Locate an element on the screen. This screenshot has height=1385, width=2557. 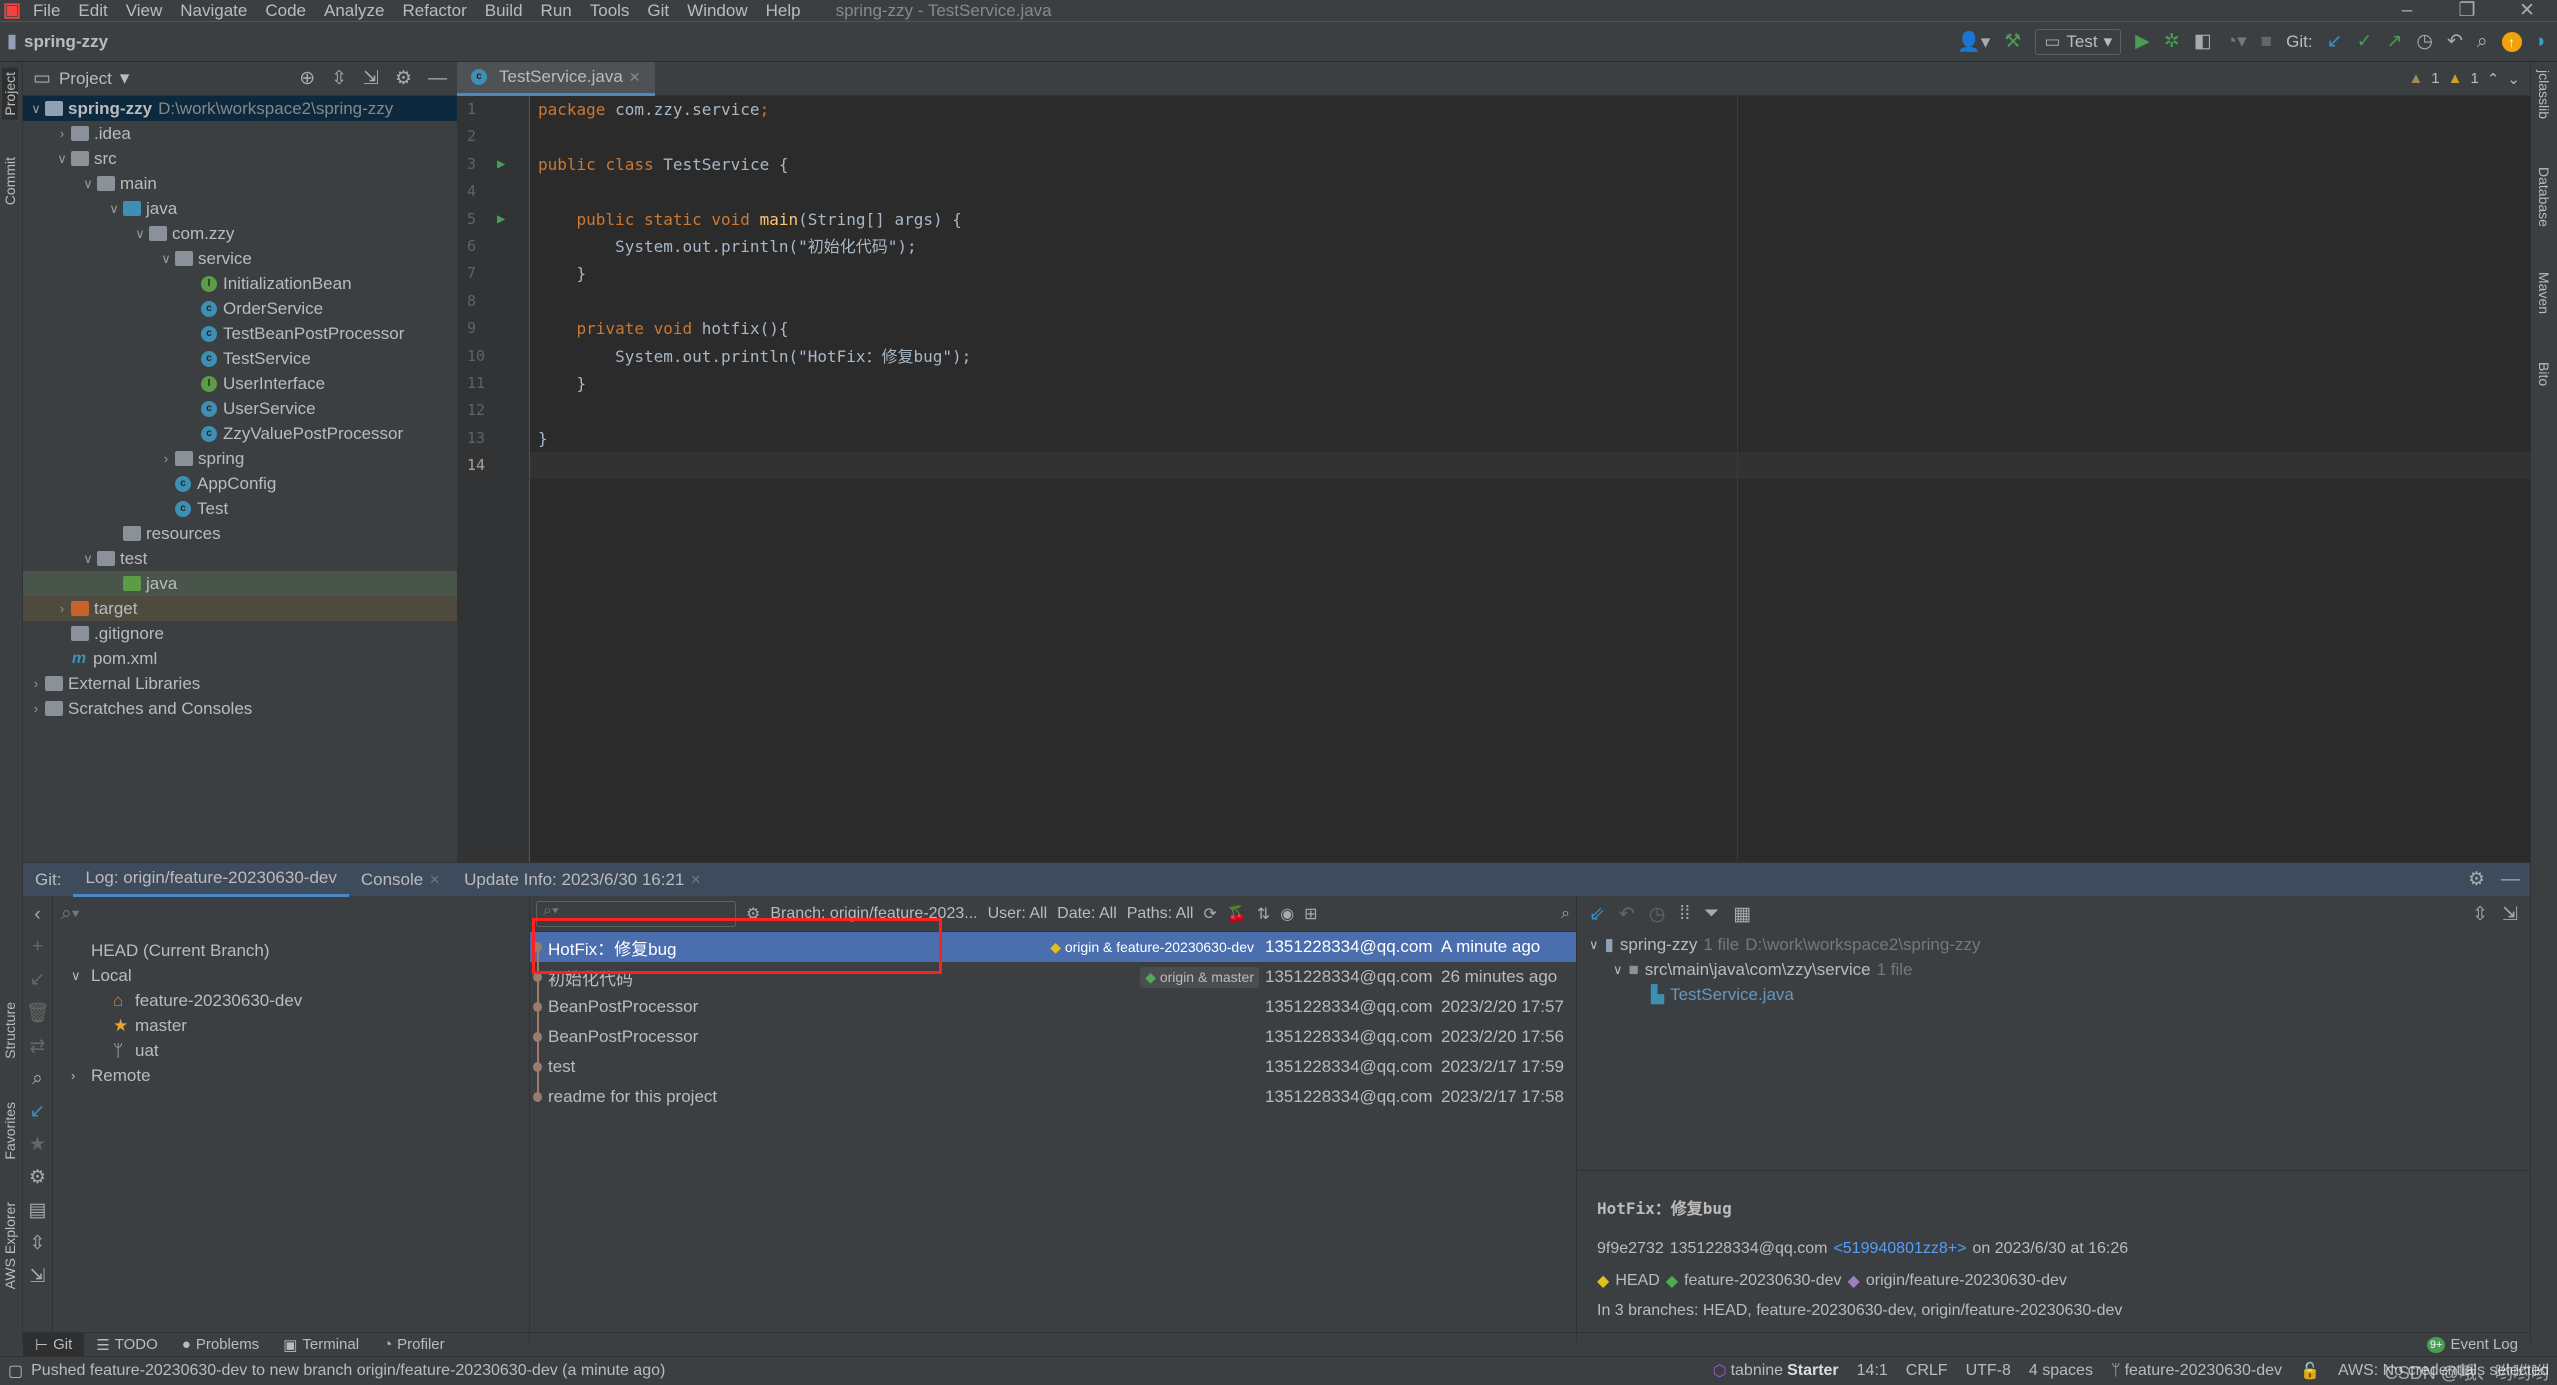
group-by-icon: ⁞⁞ is located at coordinates (1684, 914).